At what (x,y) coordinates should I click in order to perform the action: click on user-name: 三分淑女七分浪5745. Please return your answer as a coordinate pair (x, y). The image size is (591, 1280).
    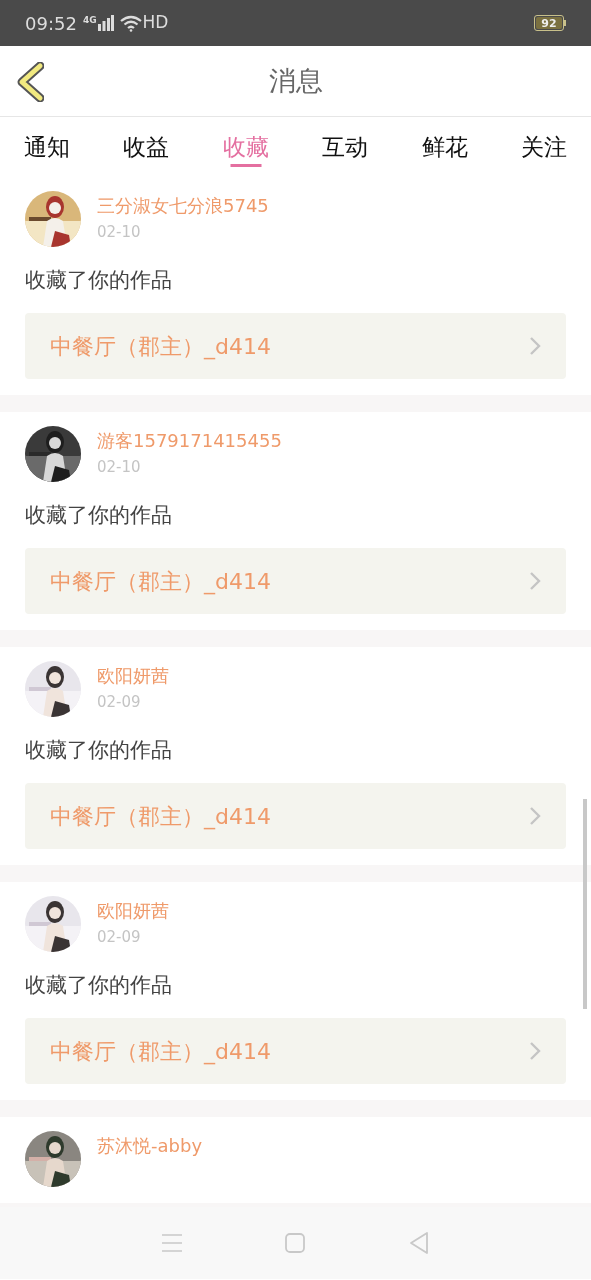
    Looking at the image, I should click on (183, 206).